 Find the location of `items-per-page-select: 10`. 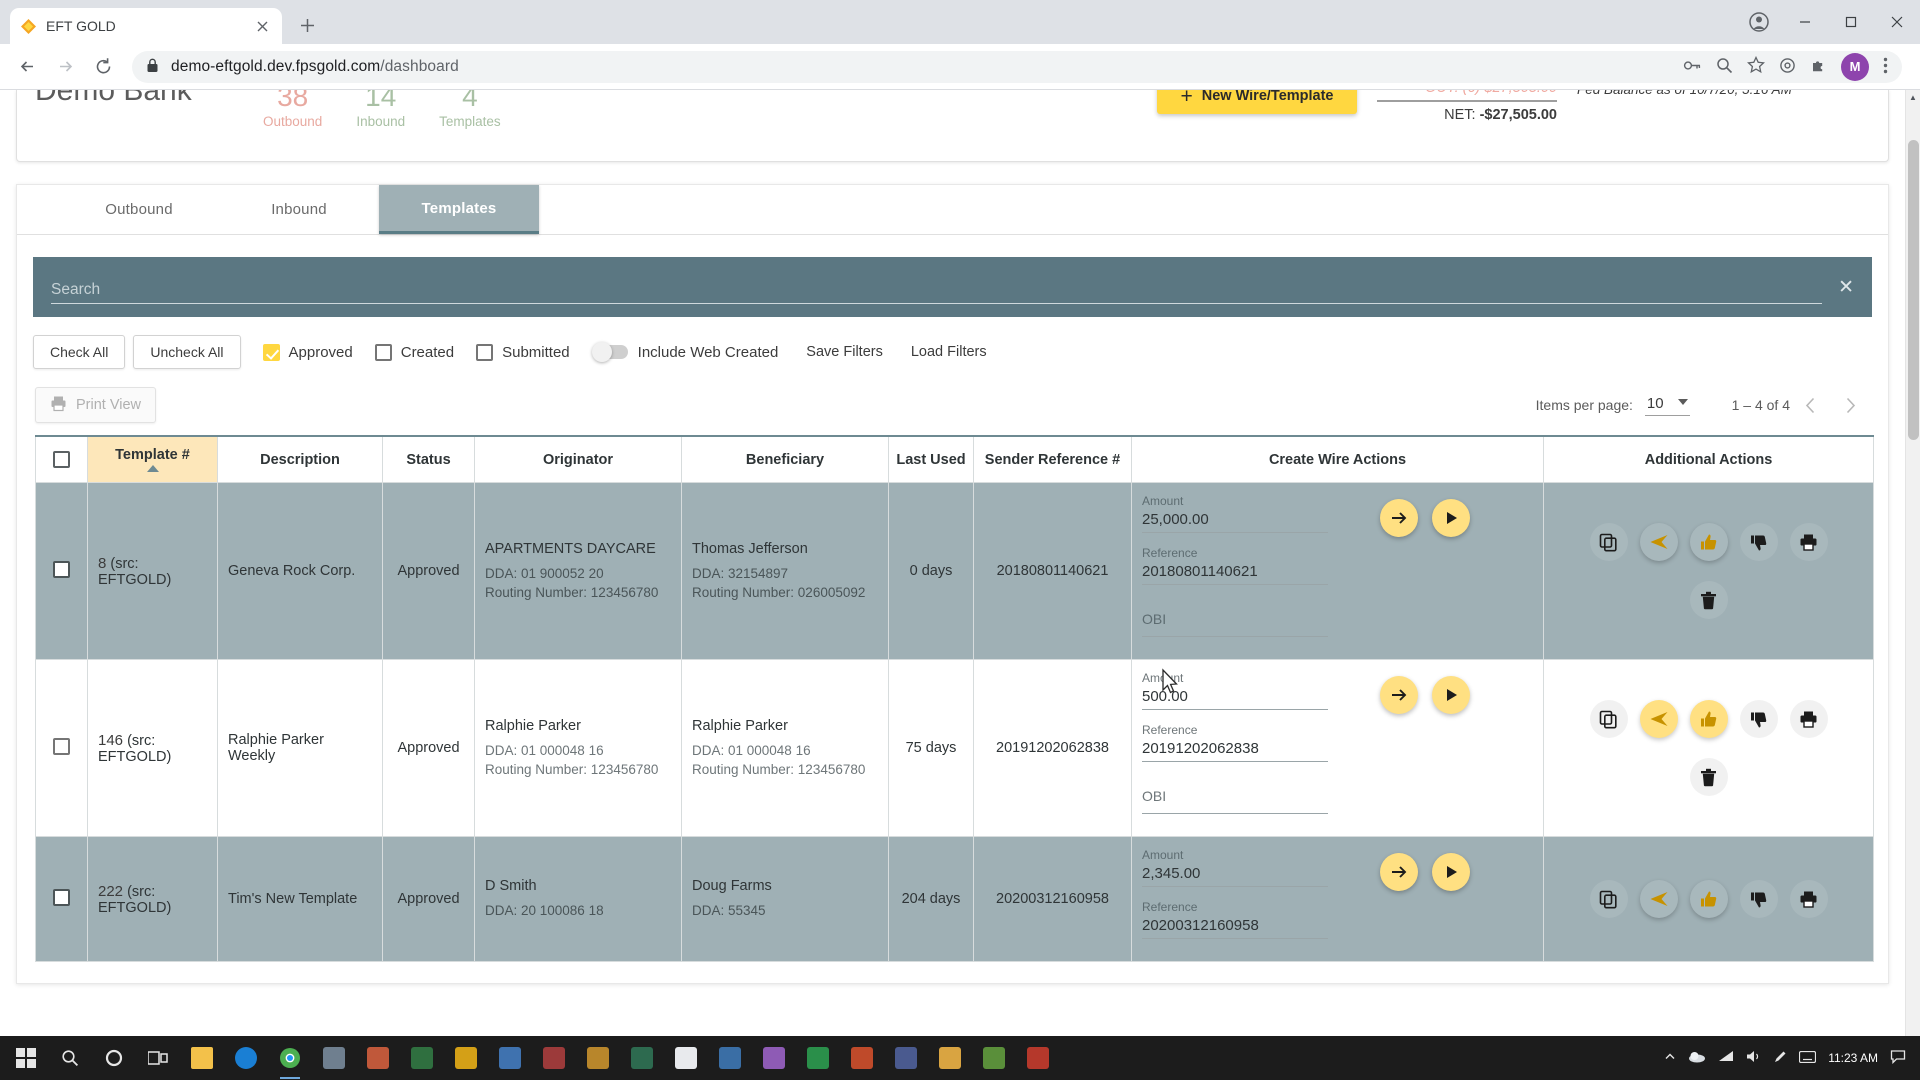

items-per-page-select: 10 is located at coordinates (1667, 405).